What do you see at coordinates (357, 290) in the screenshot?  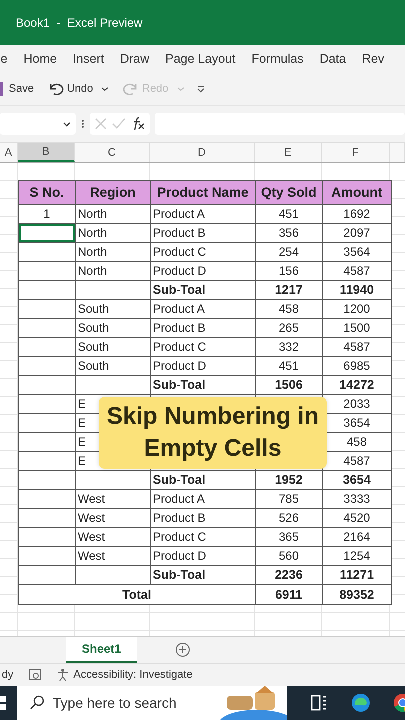 I see `table-cell-text: 11940` at bounding box center [357, 290].